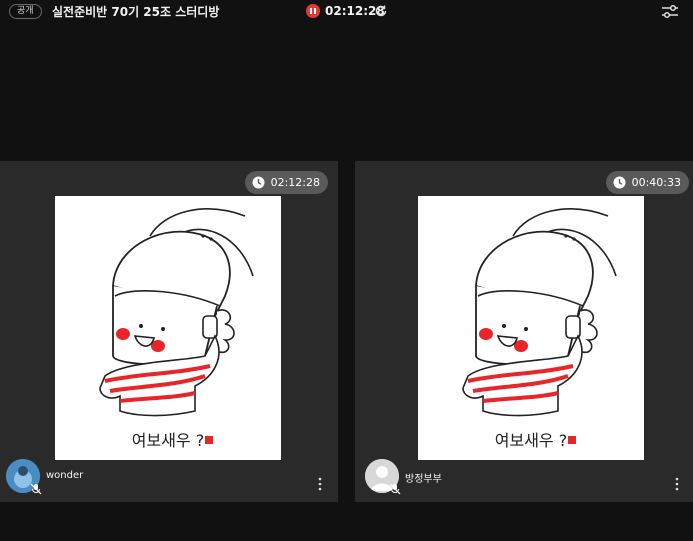 This screenshot has height=541, width=693. Describe the element at coordinates (295, 182) in the screenshot. I see `participant-timer: 02:12:28` at that location.